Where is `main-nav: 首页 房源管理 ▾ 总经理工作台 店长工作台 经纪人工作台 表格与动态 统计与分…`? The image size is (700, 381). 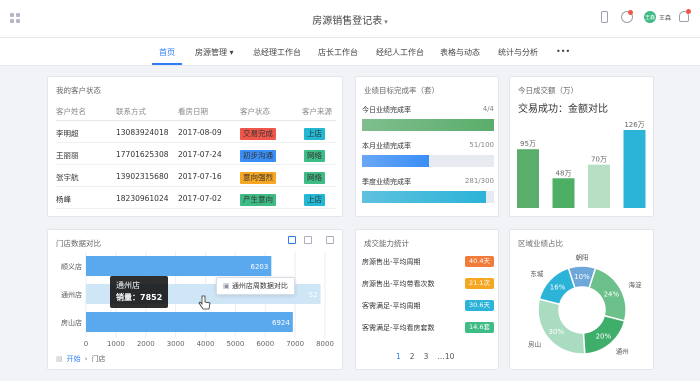
main-nav: 首页 房源管理 ▾ 总经理工作台 店长工作台 经纪人工作台 表格与动态 统计与分… is located at coordinates (350, 52).